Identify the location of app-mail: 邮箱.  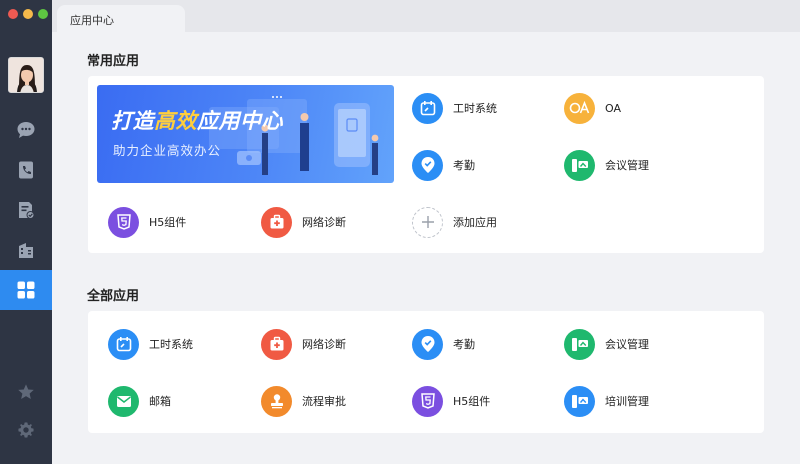
(139, 401).